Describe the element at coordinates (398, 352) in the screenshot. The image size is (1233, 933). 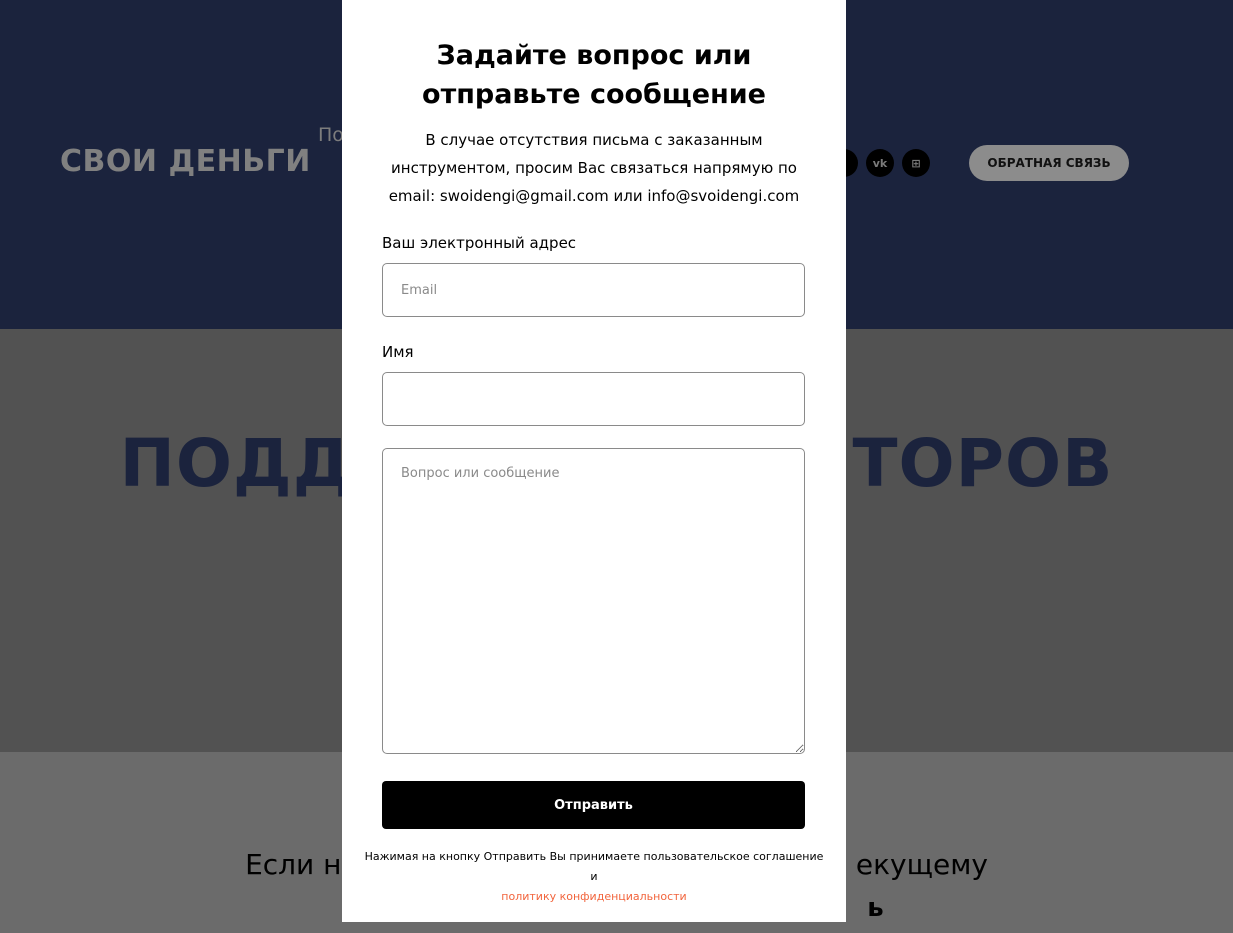
I see `name-label: Имя` at that location.